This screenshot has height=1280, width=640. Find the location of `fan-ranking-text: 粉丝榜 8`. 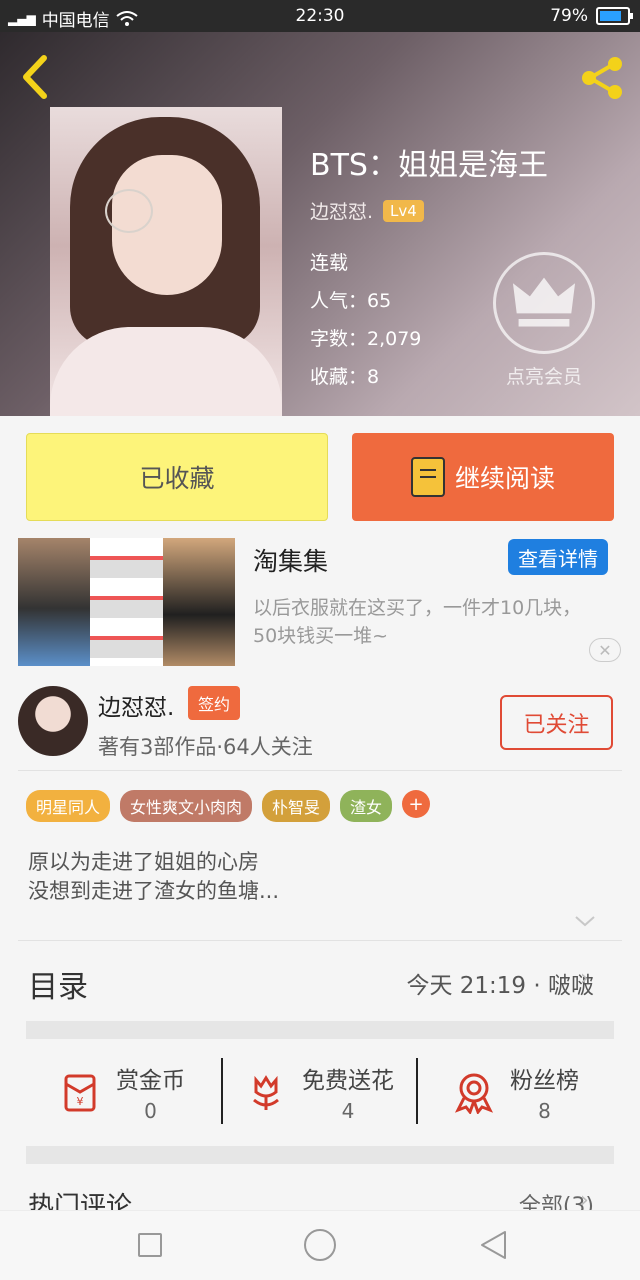

fan-ranking-text: 粉丝榜 8 is located at coordinates (544, 1092).